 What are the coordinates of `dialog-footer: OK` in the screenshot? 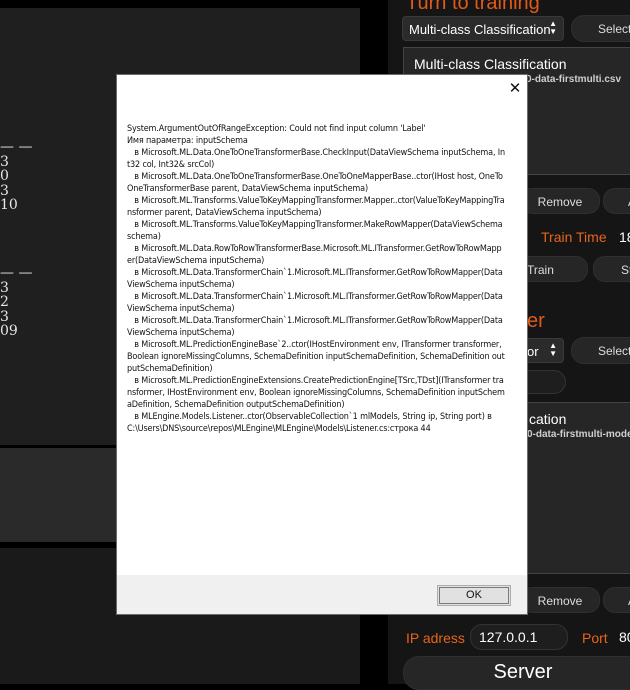 It's located at (322, 594).